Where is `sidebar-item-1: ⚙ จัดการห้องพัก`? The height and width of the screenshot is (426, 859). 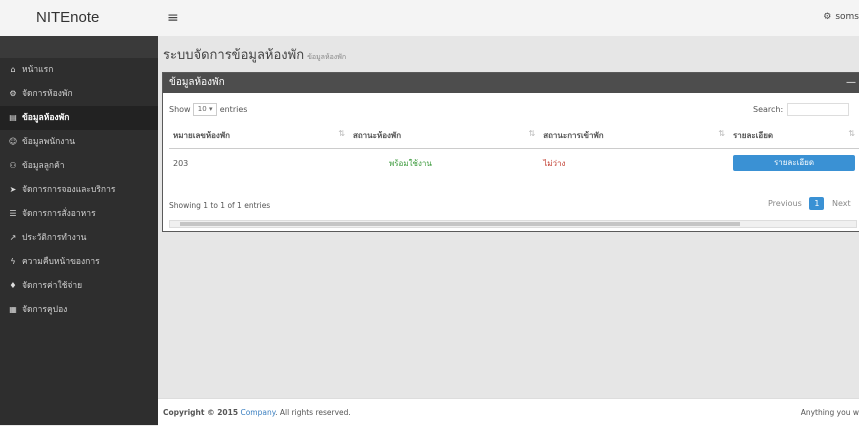 sidebar-item-1: ⚙ จัดการห้องพัก is located at coordinates (79, 94).